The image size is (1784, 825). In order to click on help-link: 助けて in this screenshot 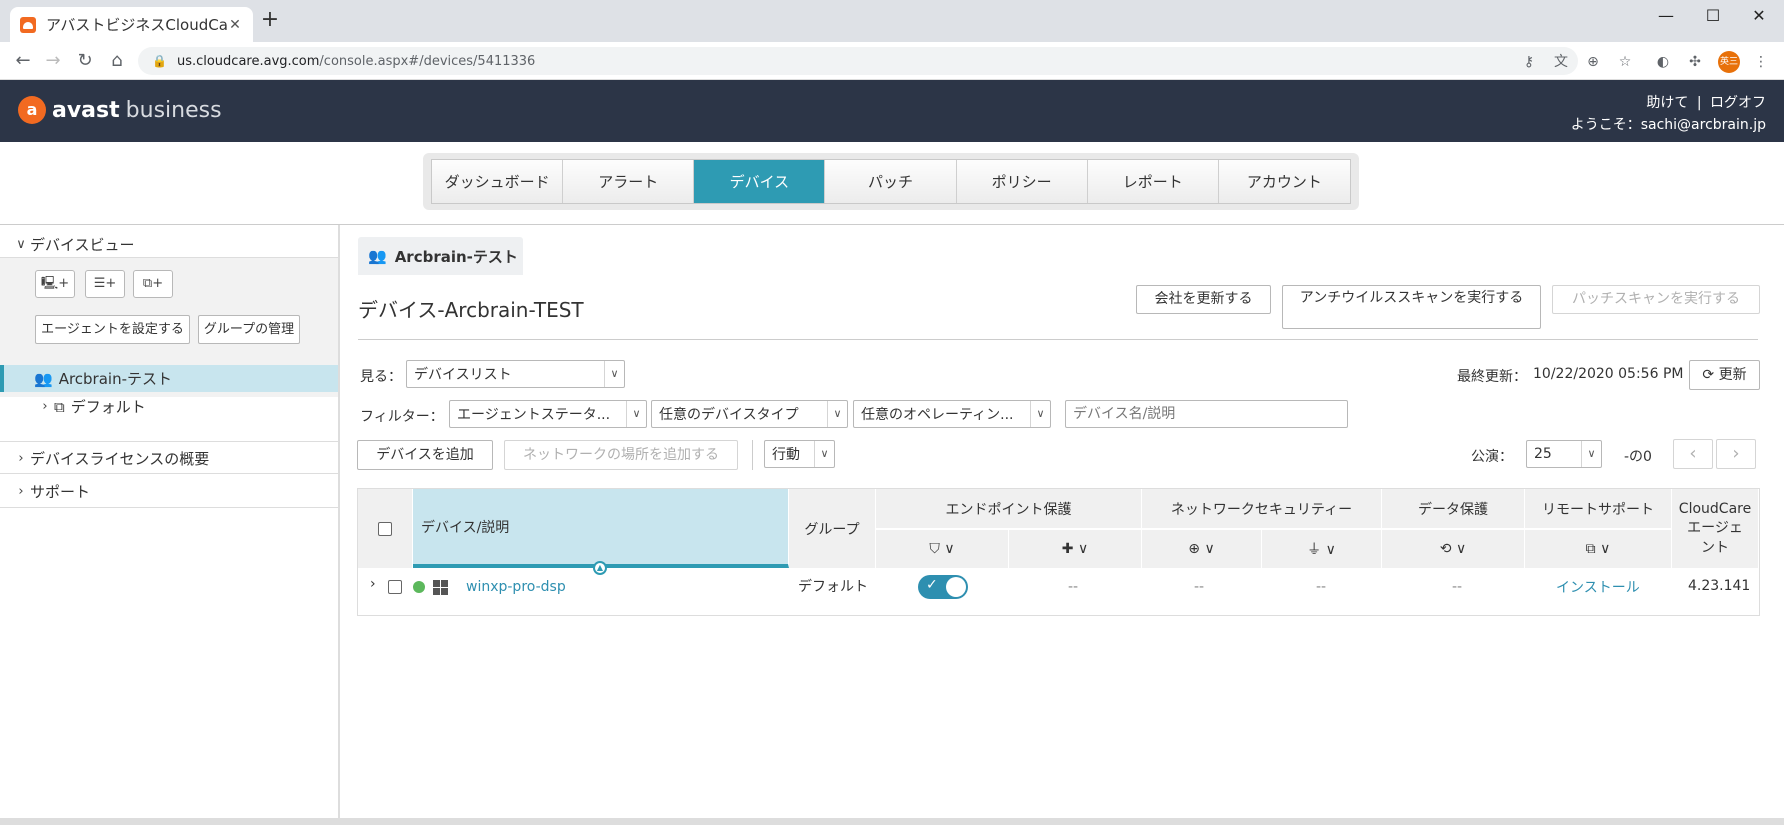, I will do `click(1667, 103)`.